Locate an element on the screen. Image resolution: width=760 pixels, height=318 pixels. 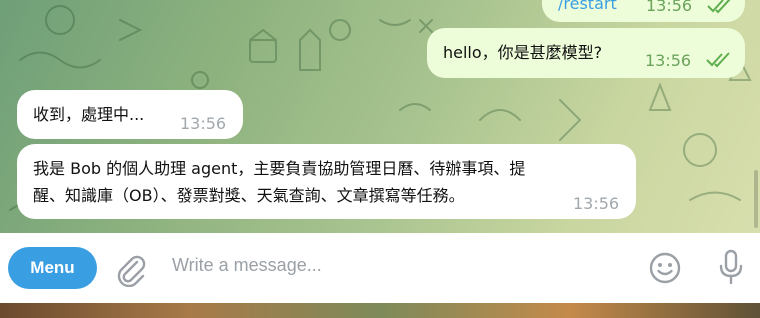
message-line: 我是 Bob 的個人助理 agent，主要負責協助管理日曆、待辦事項、提 is located at coordinates (279, 168).